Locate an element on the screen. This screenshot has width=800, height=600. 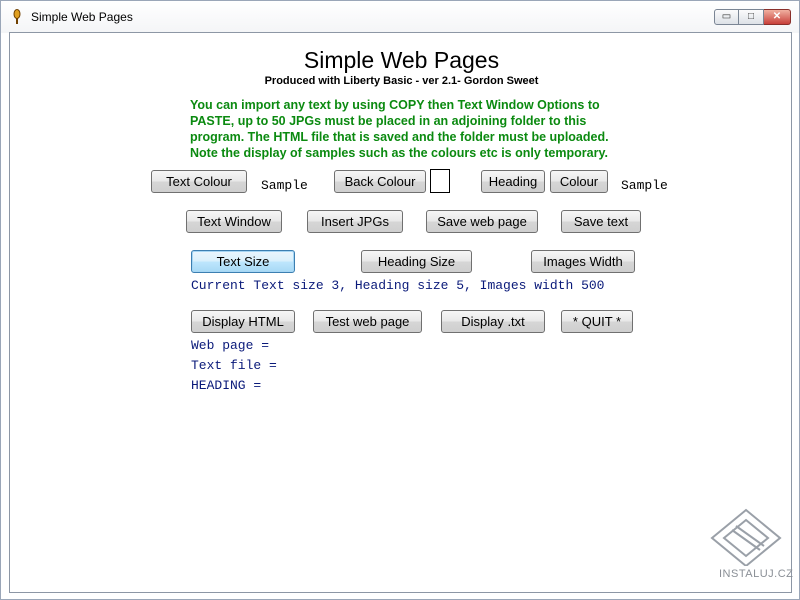
window-title: Simple Web Pages is located at coordinates (82, 17).